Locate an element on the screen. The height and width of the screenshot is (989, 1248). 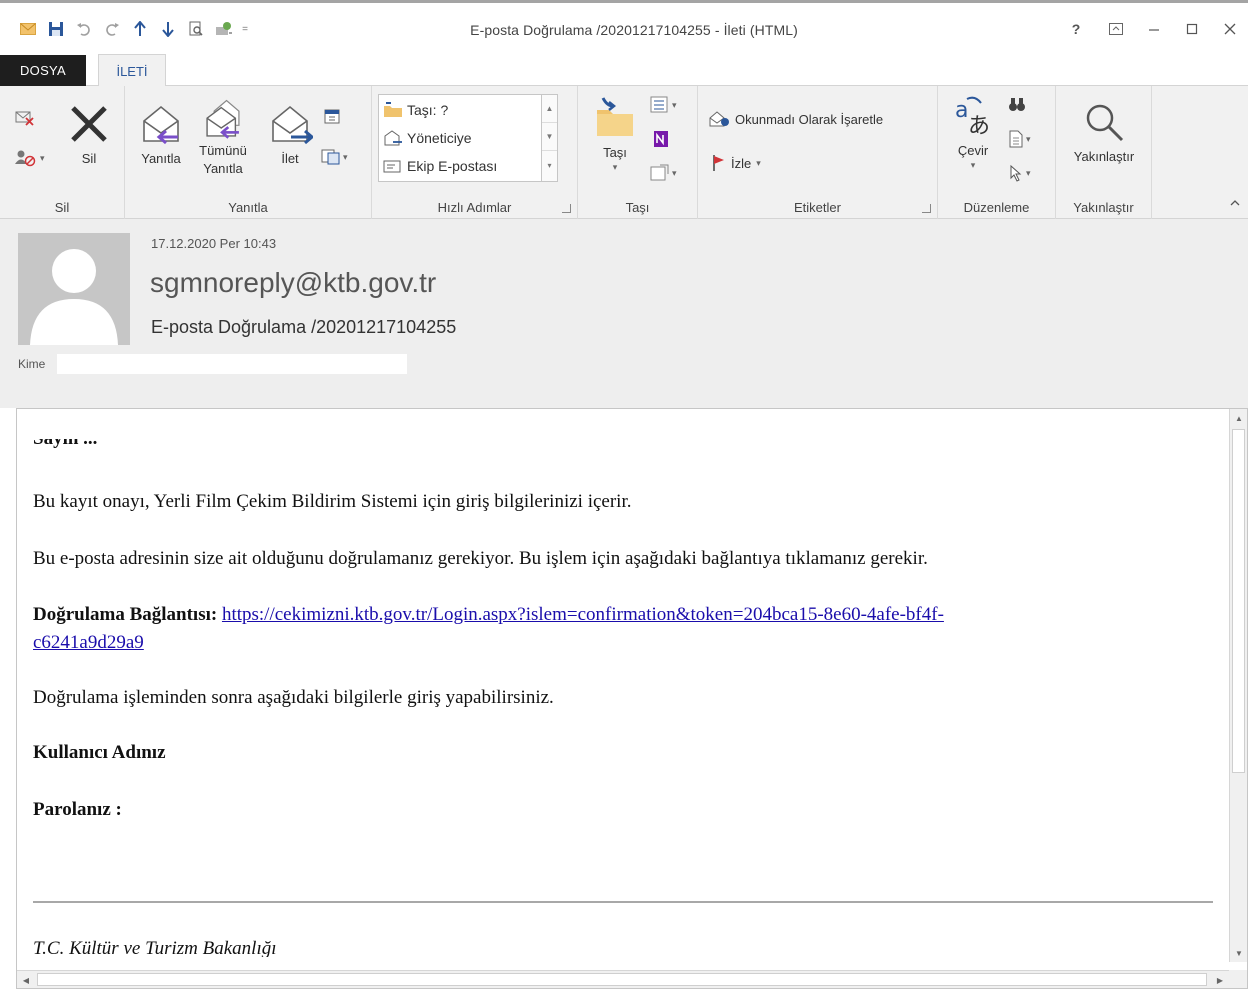
horizontal-scrollbar: ◀ ▶ is located at coordinates (623, 979).